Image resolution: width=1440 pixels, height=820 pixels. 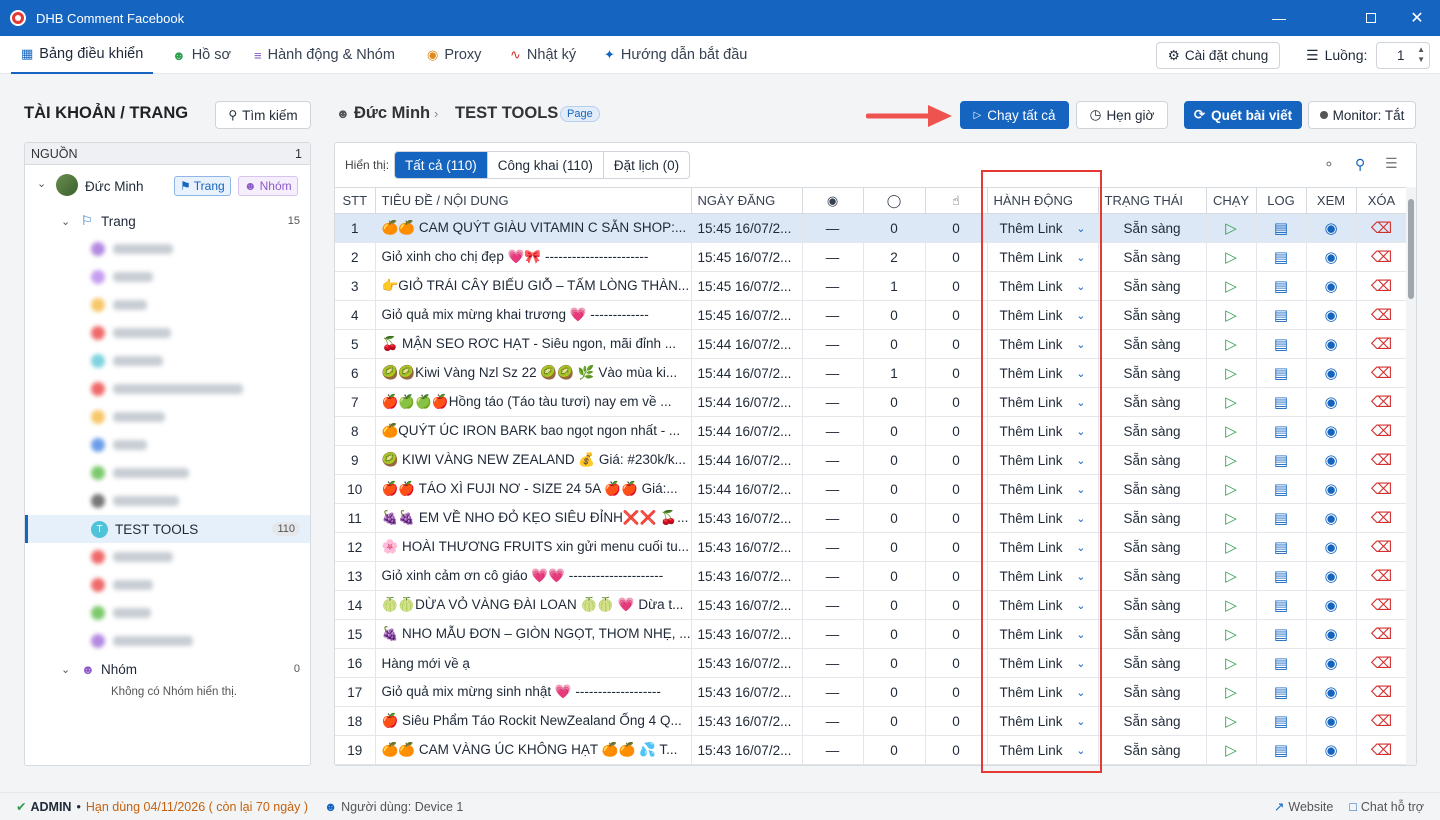 I want to click on vertical-scrollbar, so click(x=1411, y=476).